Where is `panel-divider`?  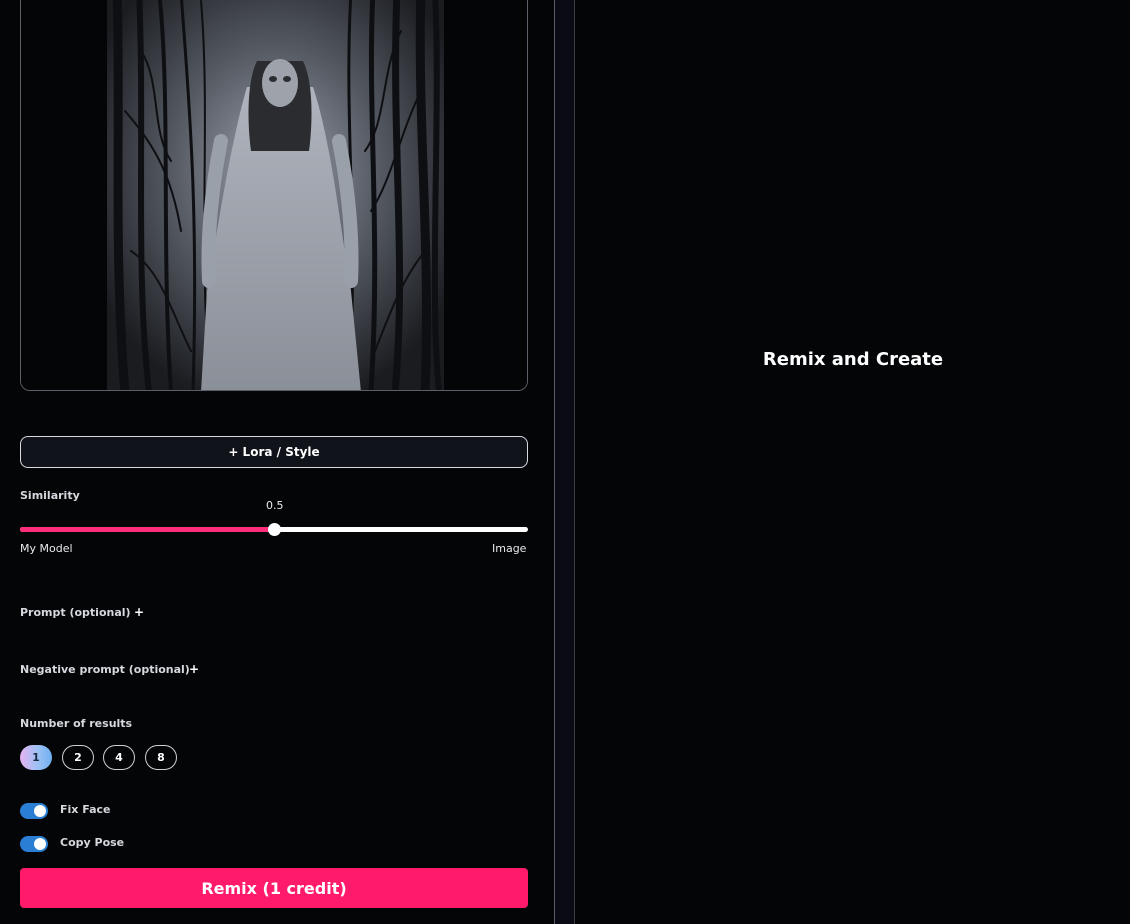 panel-divider is located at coordinates (565, 462).